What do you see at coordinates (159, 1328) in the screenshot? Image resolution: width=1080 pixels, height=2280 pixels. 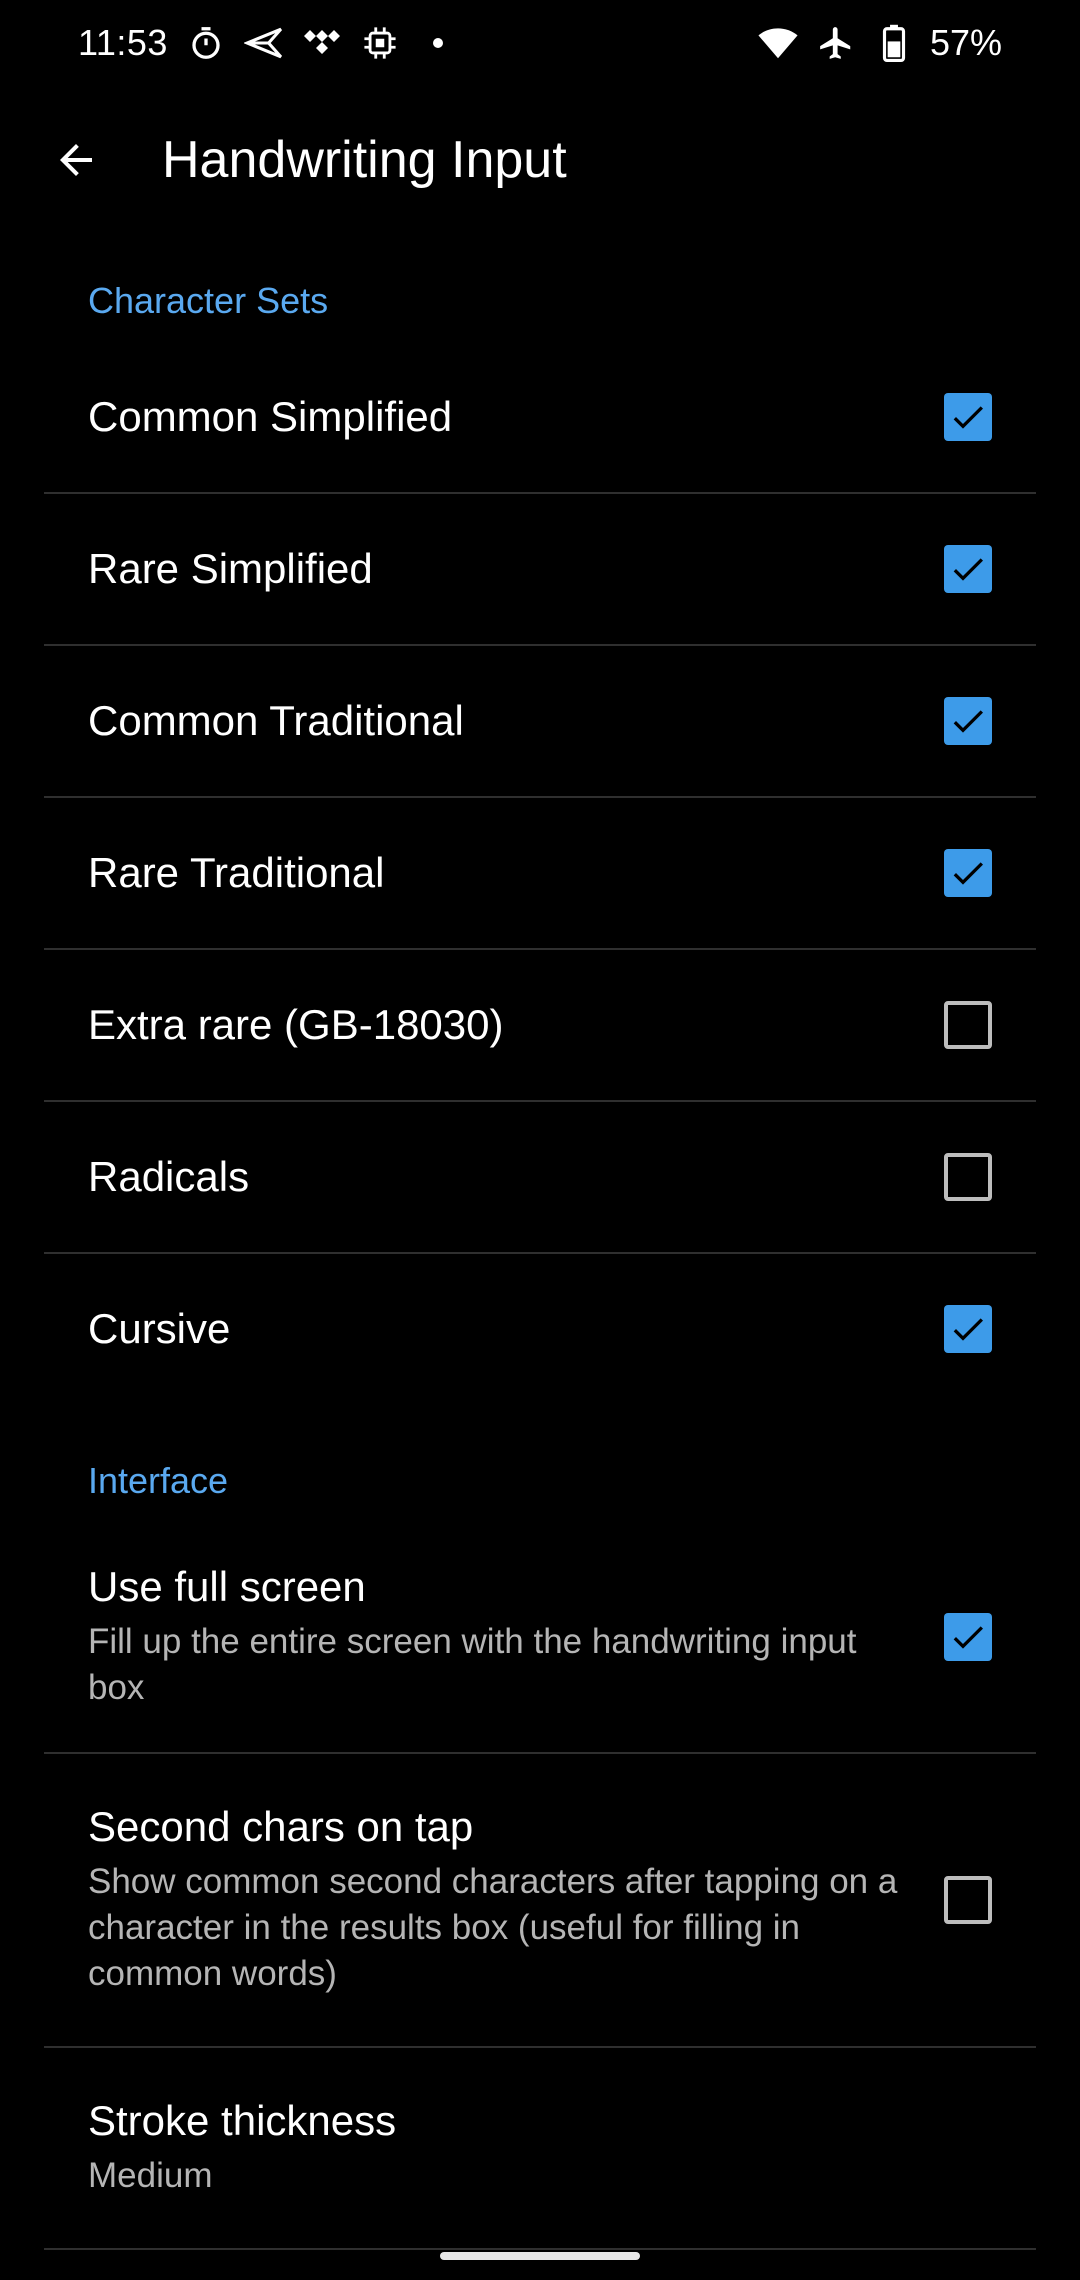 I see `pref-title: Cursive` at bounding box center [159, 1328].